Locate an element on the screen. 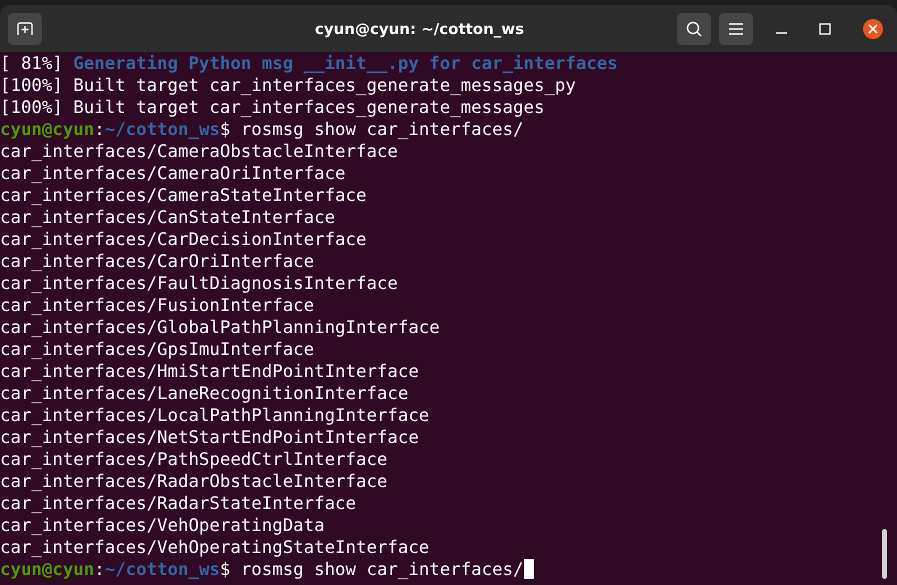  terminal-line: [100%] Built target car_interfaces_generate_messages is located at coordinates (272, 108).